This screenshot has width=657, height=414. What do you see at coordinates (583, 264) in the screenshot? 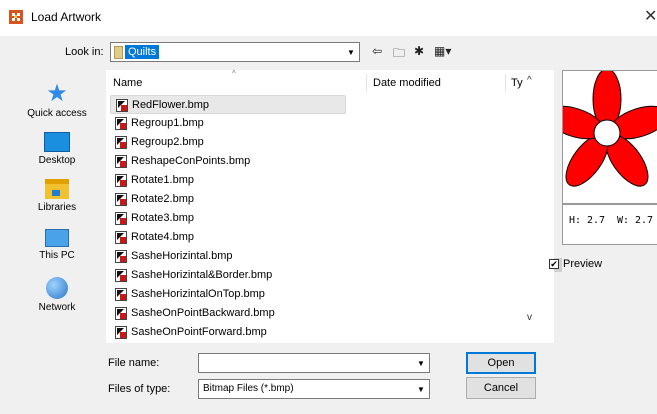
I see `preview-checkbox-label: Preview` at bounding box center [583, 264].